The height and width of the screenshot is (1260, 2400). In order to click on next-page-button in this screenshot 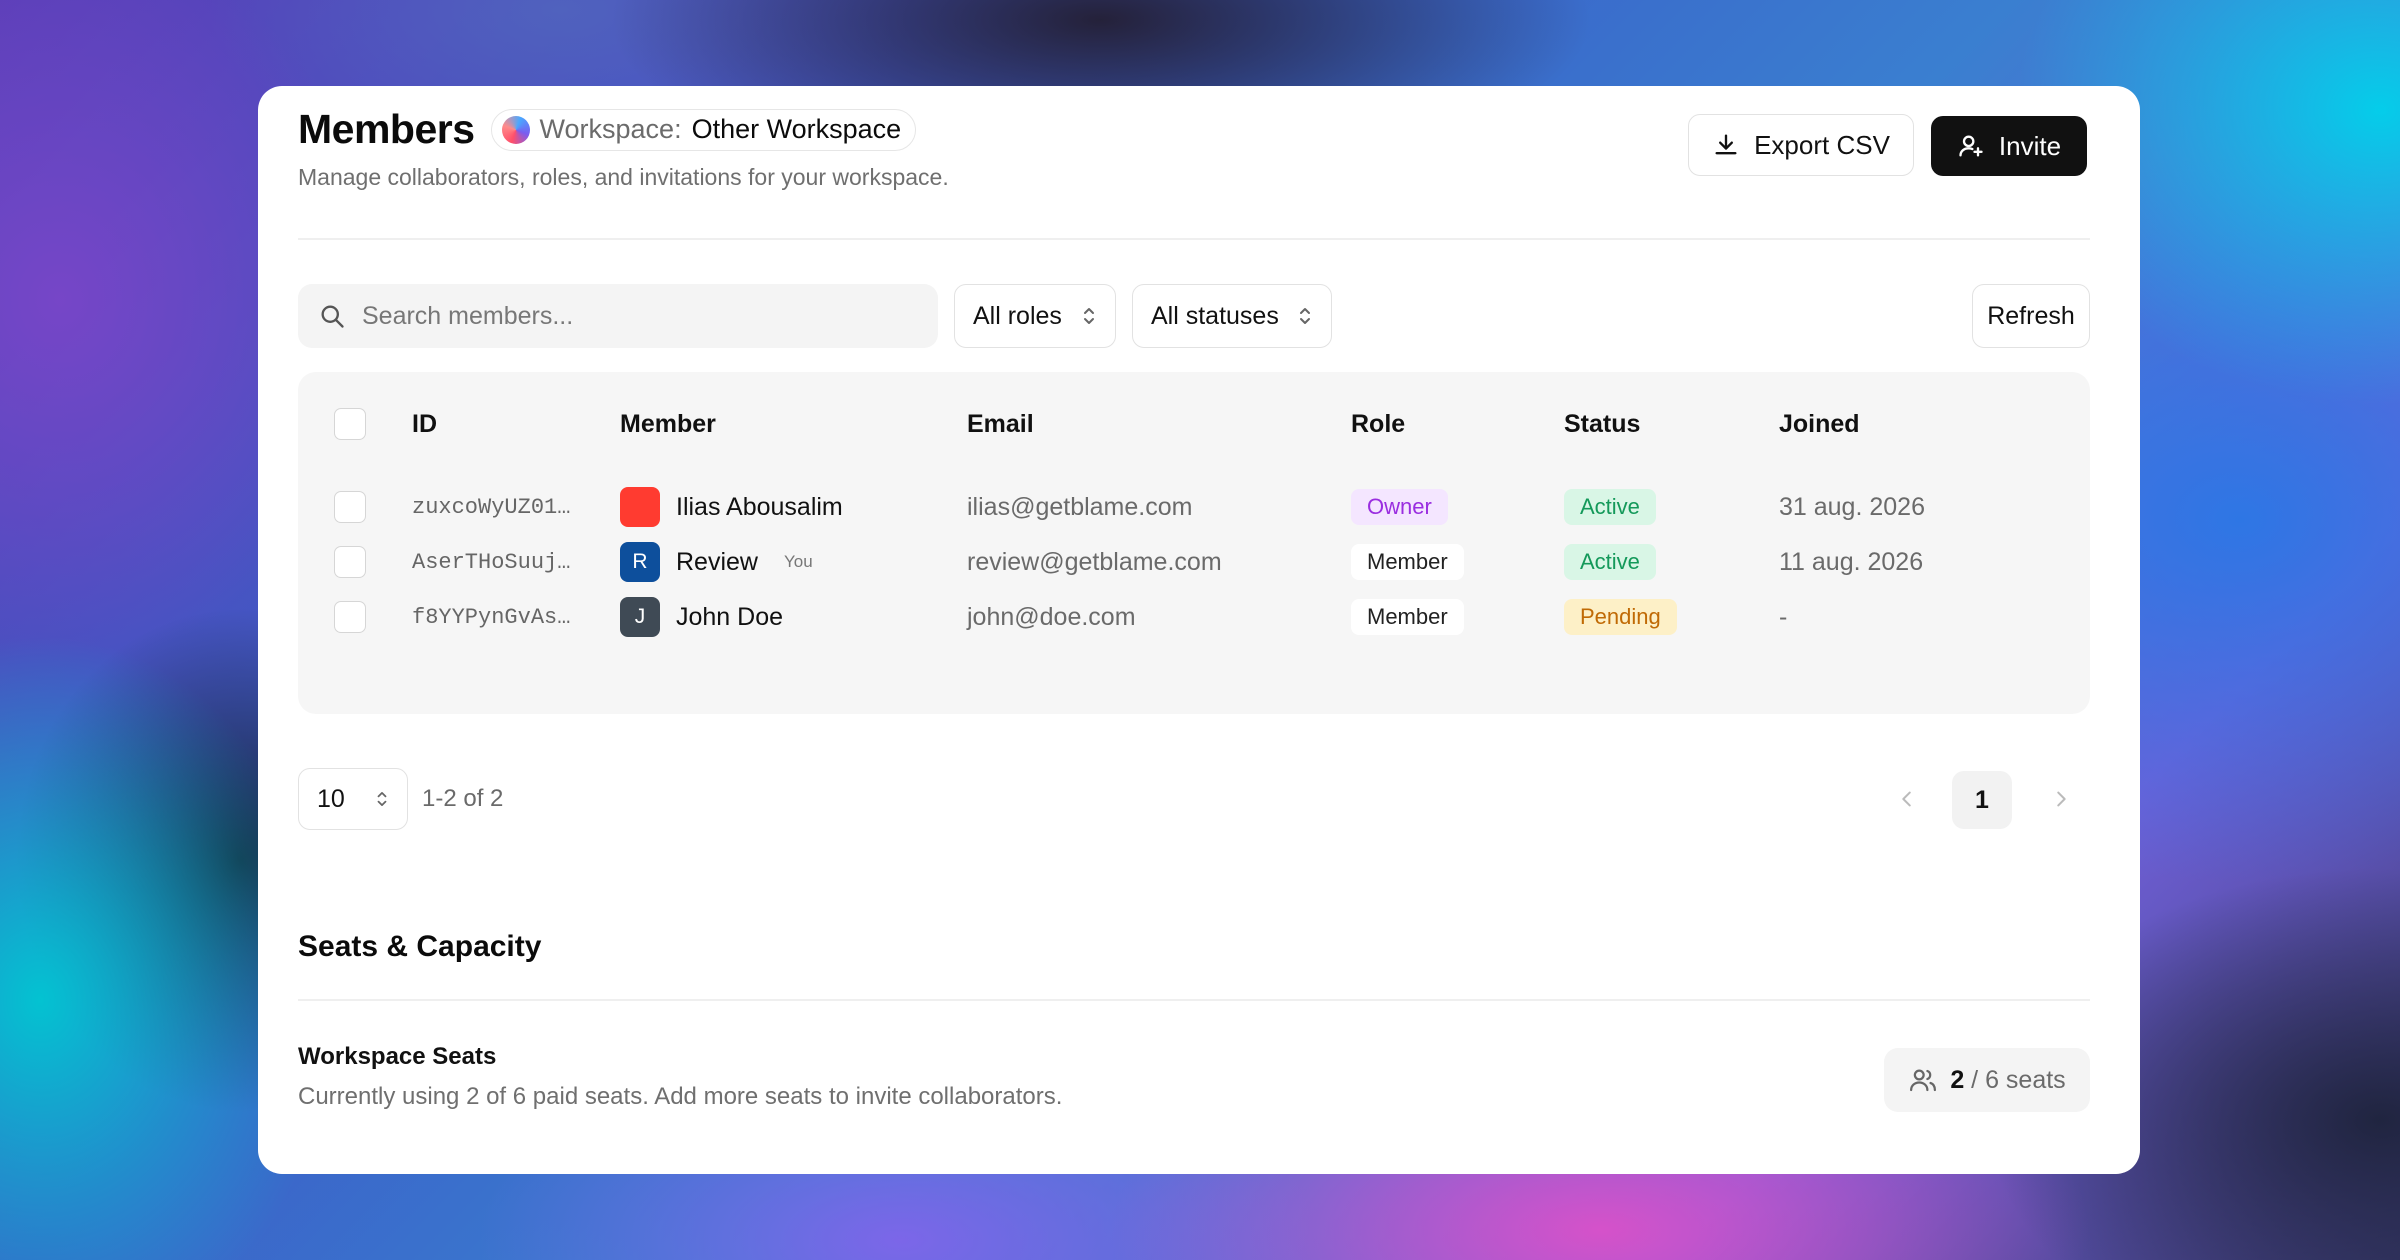, I will do `click(2061, 799)`.